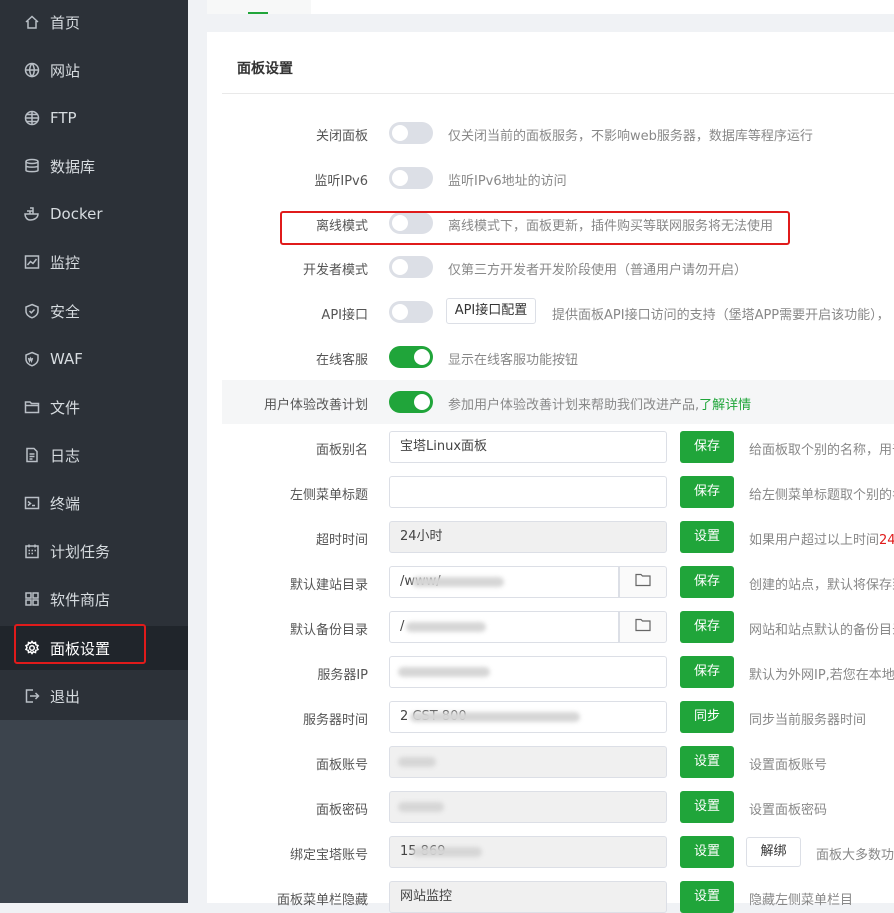 The image size is (894, 913). Describe the element at coordinates (315, 405) in the screenshot. I see `ux-plan-label: 用户体验改善计划` at that location.